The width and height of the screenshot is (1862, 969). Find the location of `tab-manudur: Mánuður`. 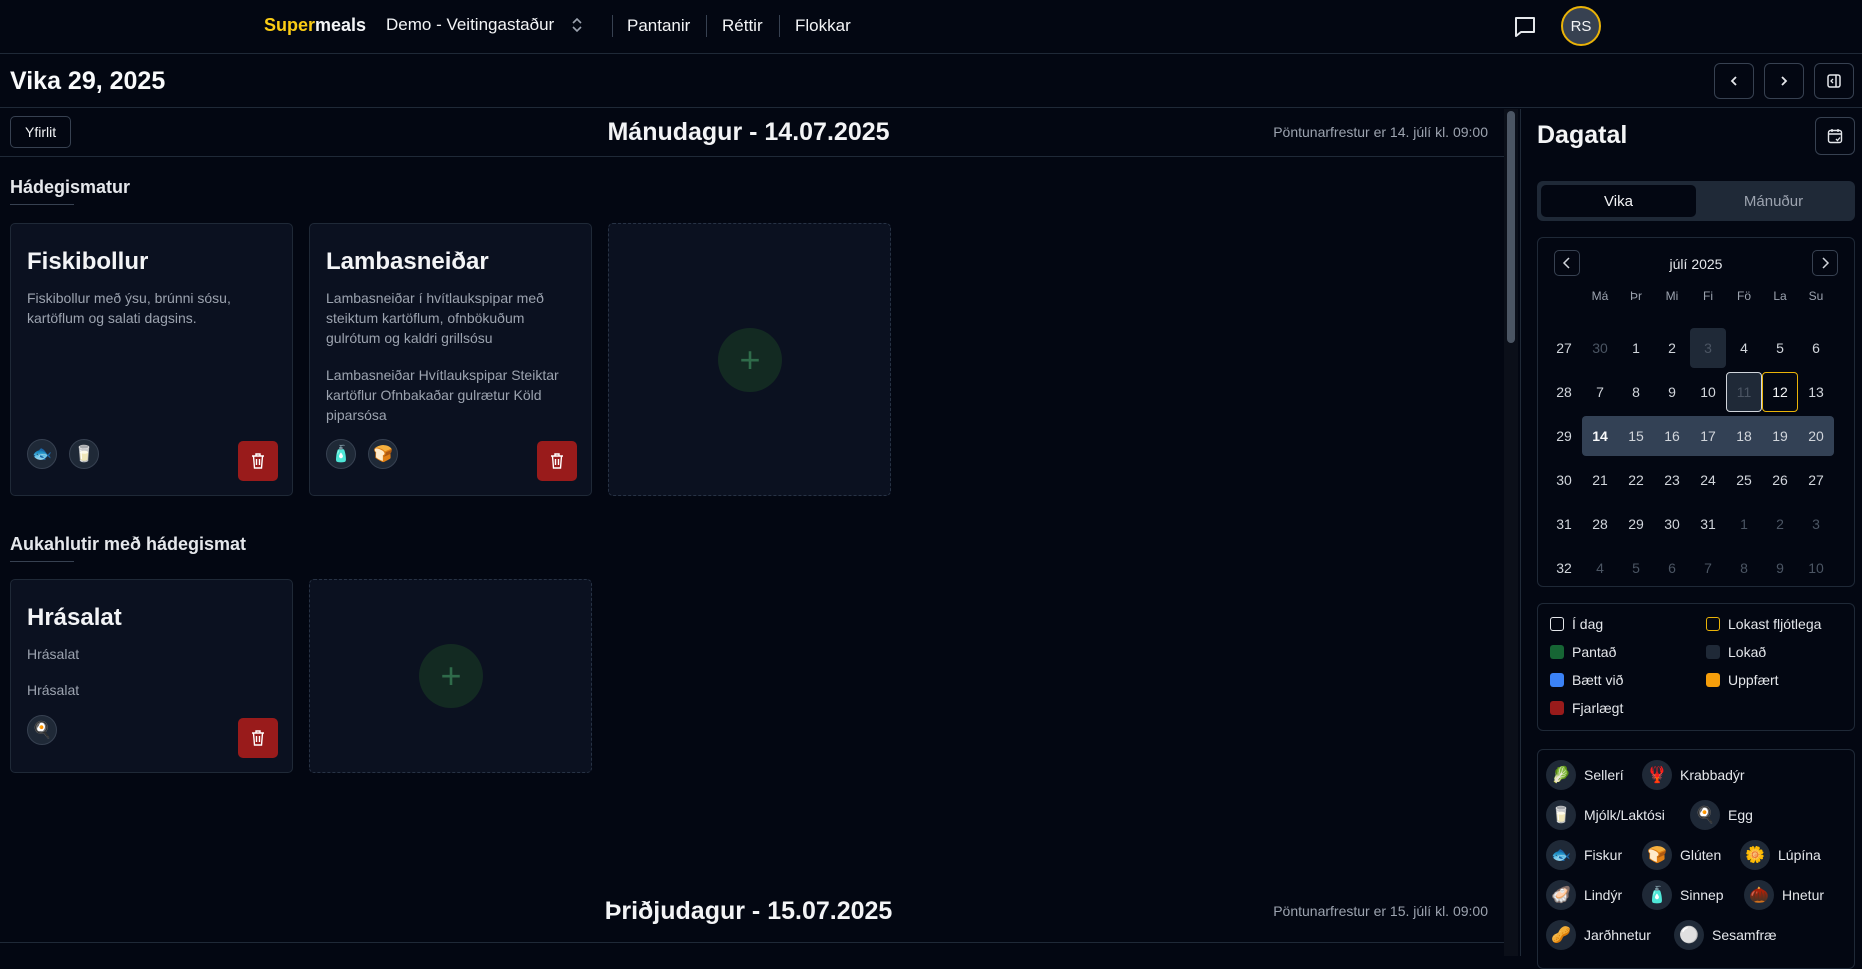

tab-manudur: Mánuður is located at coordinates (1773, 201).